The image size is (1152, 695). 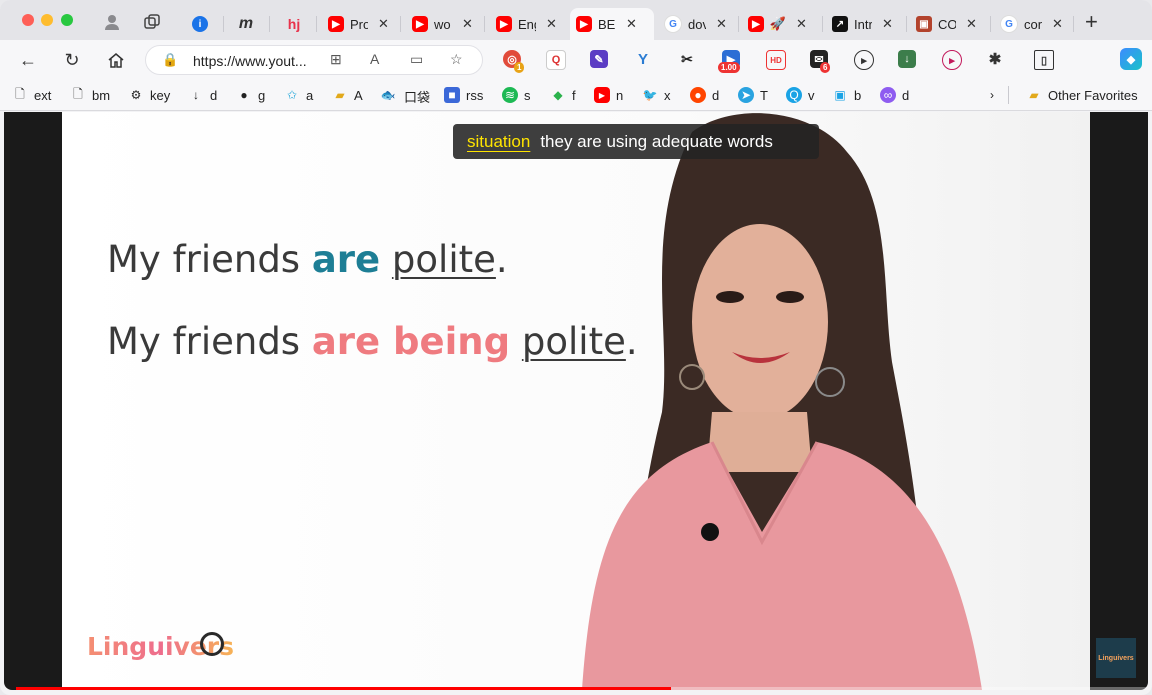 What do you see at coordinates (516, 95) in the screenshot?
I see `bookmark-item: ≋ s` at bounding box center [516, 95].